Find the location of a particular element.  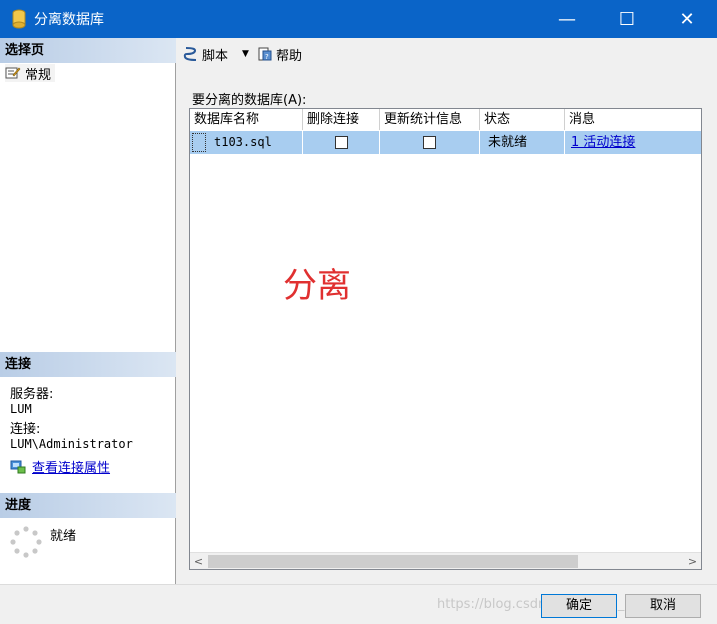

cancel-button: 取消 is located at coordinates (663, 606).